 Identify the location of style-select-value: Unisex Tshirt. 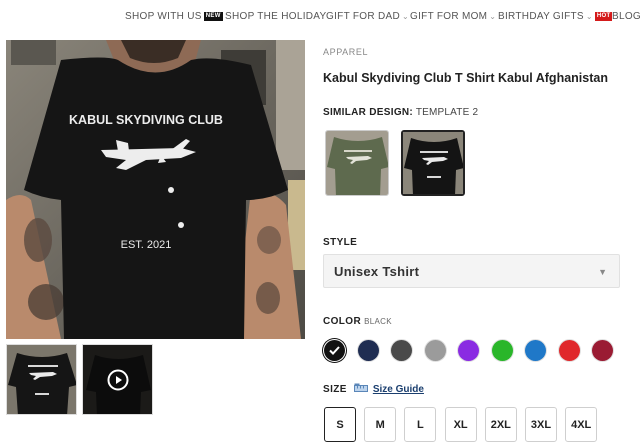
(377, 271).